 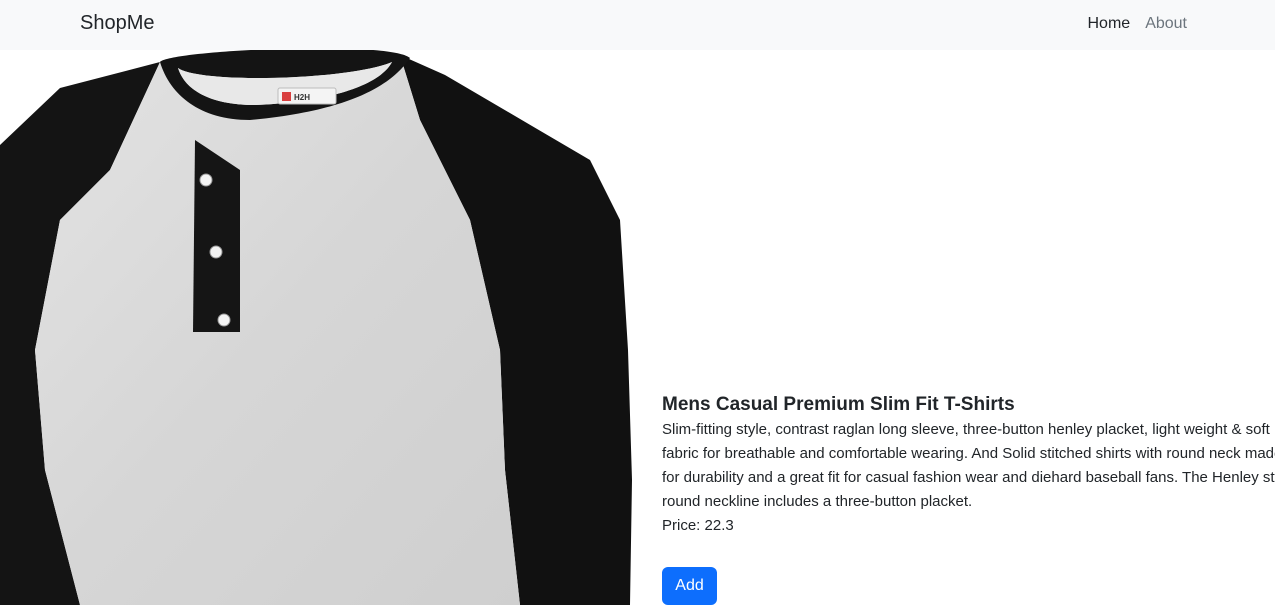 What do you see at coordinates (1166, 24) in the screenshot?
I see `nav-about-link: About` at bounding box center [1166, 24].